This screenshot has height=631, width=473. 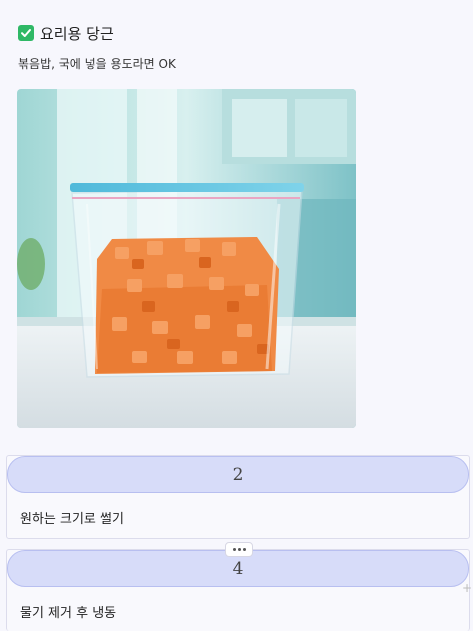 I want to click on check-icon, so click(x=26, y=33).